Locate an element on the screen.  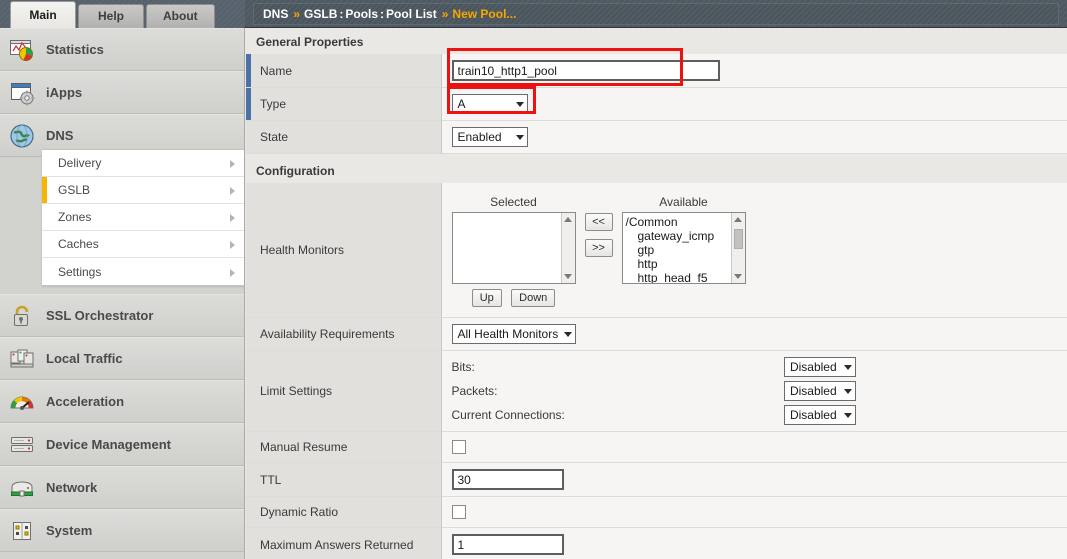
selected-items is located at coordinates (514, 214).